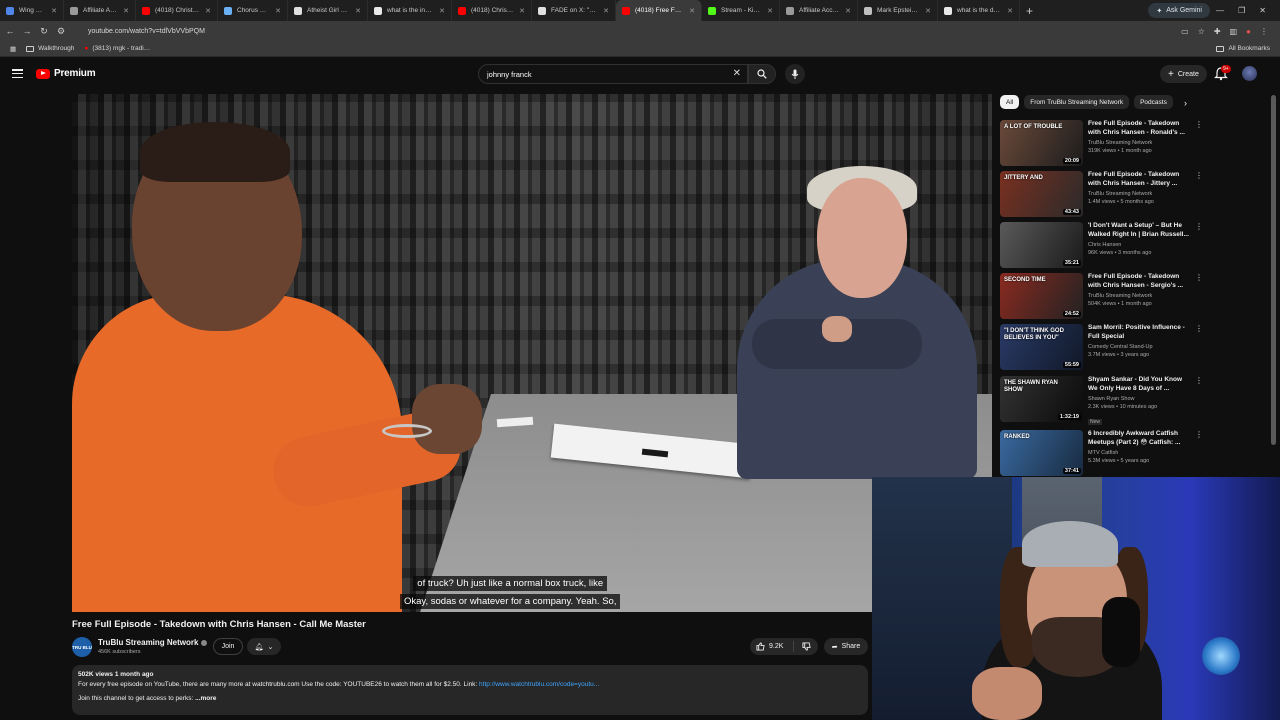 Image resolution: width=1280 pixels, height=720 pixels. What do you see at coordinates (1201, 31) in the screenshot?
I see `bookmark-star-icon: ☆` at bounding box center [1201, 31].